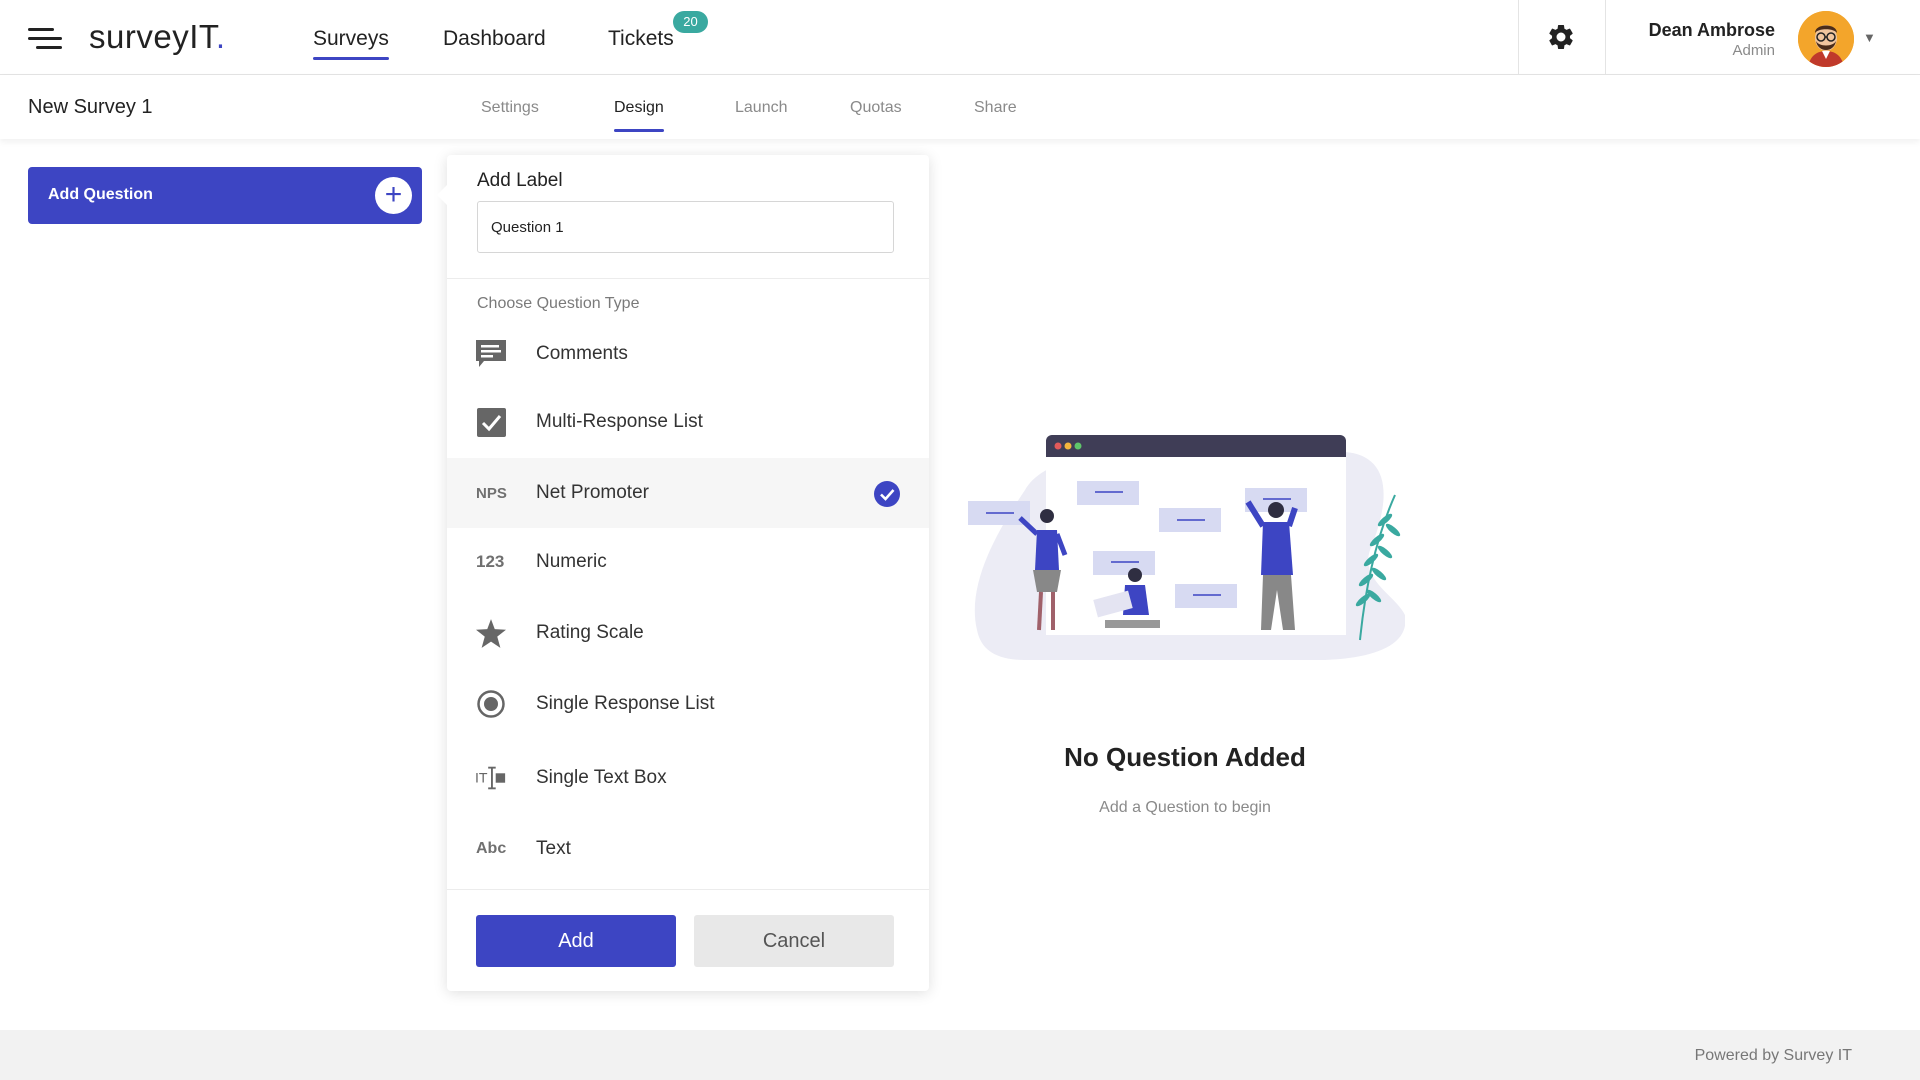 The height and width of the screenshot is (1080, 1920). Describe the element at coordinates (571, 561) in the screenshot. I see `qtype-label: Numeric` at that location.